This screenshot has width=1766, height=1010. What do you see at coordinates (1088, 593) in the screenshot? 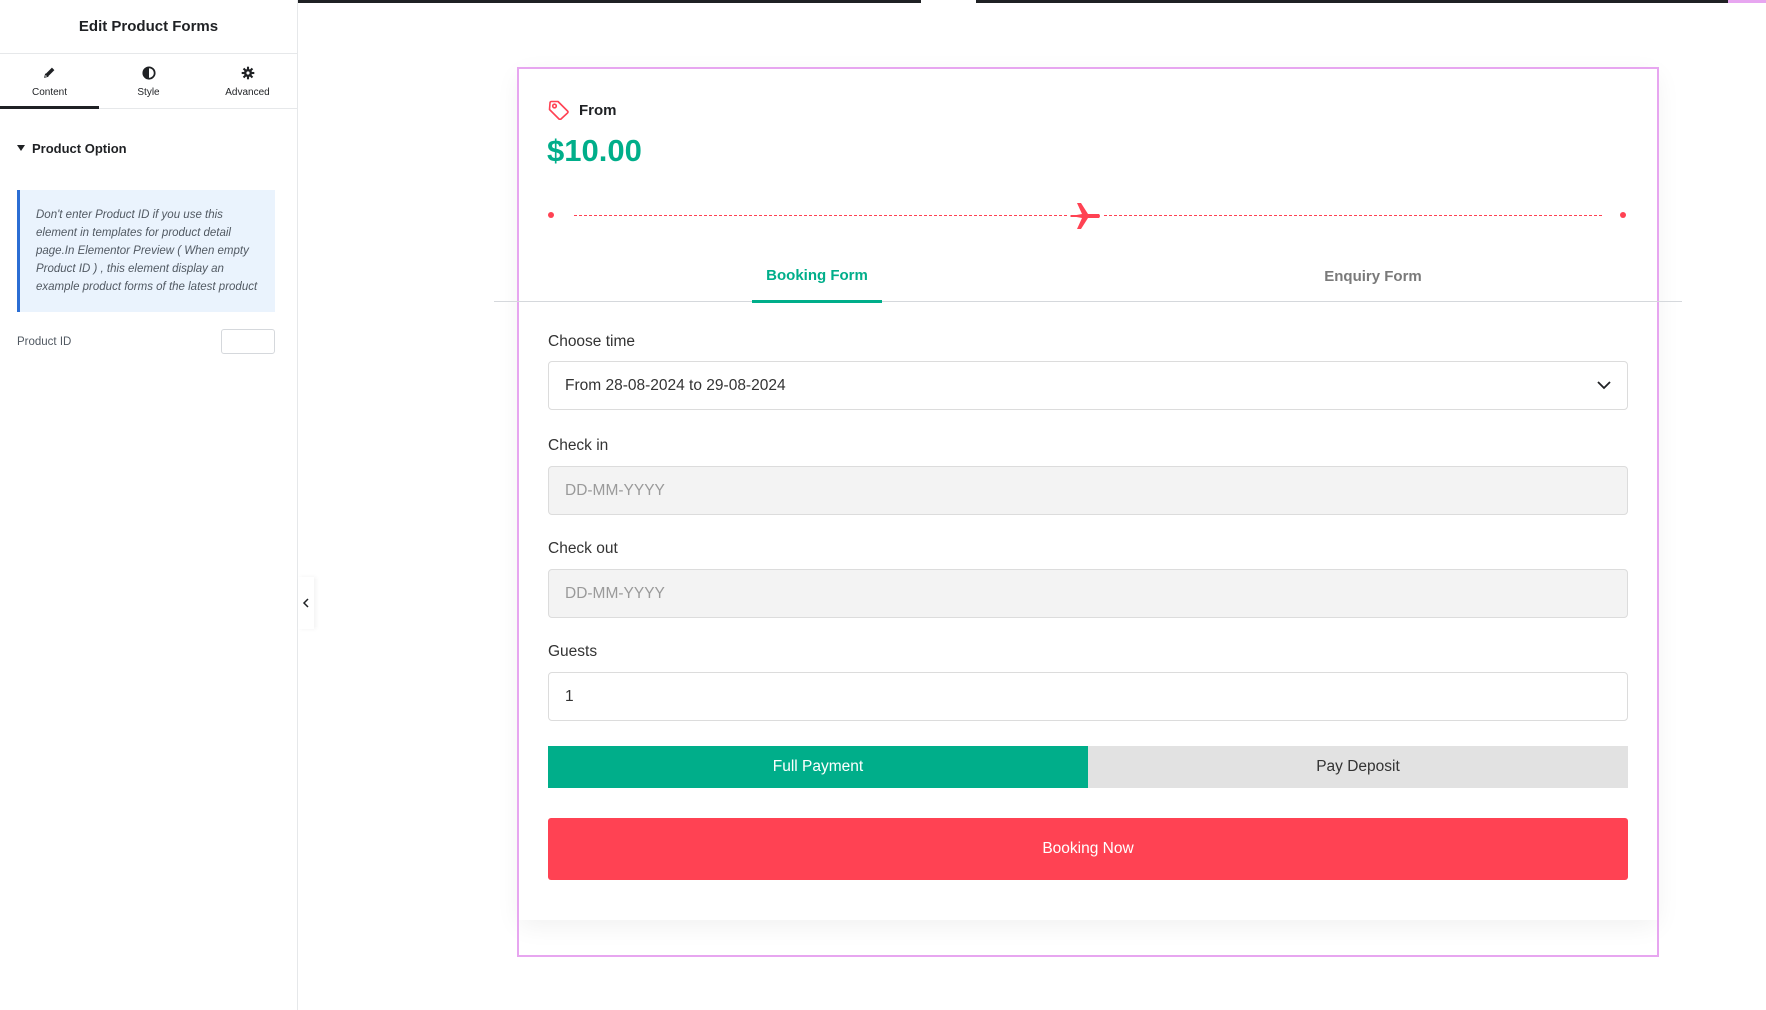
I see `check-out-field: DD-MM-YYYY` at bounding box center [1088, 593].